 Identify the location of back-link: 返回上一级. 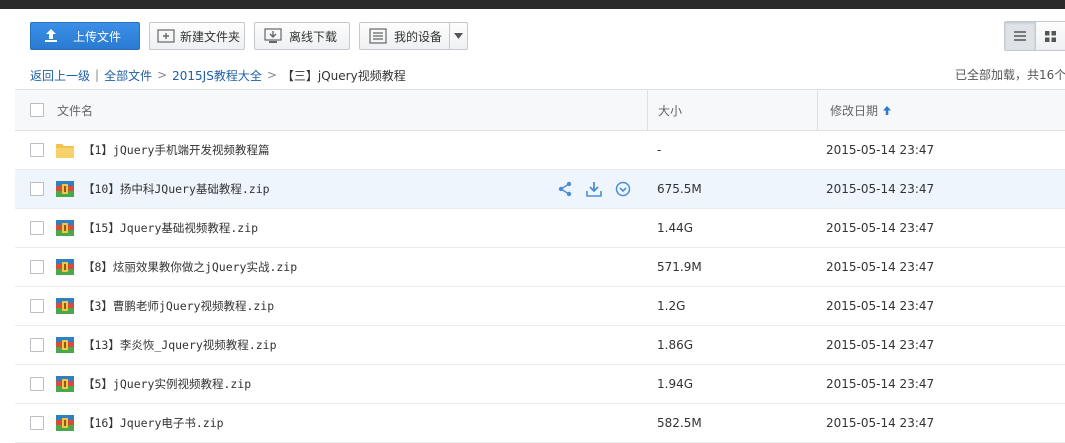
(60, 75).